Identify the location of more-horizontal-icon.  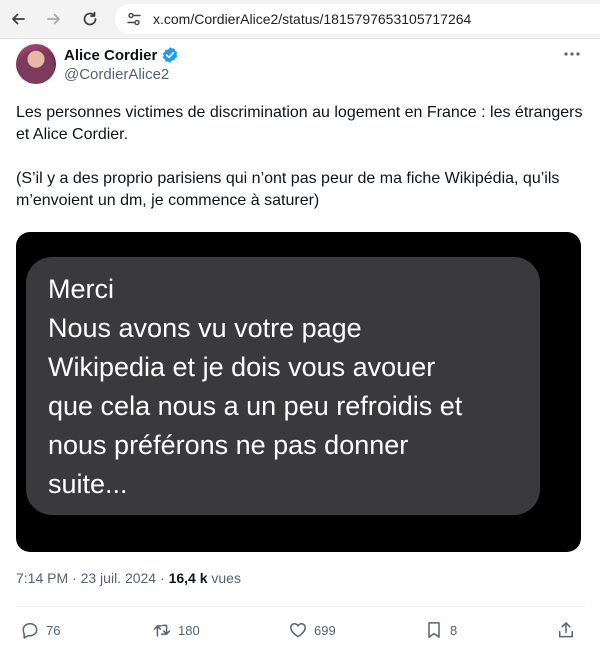
(572, 54).